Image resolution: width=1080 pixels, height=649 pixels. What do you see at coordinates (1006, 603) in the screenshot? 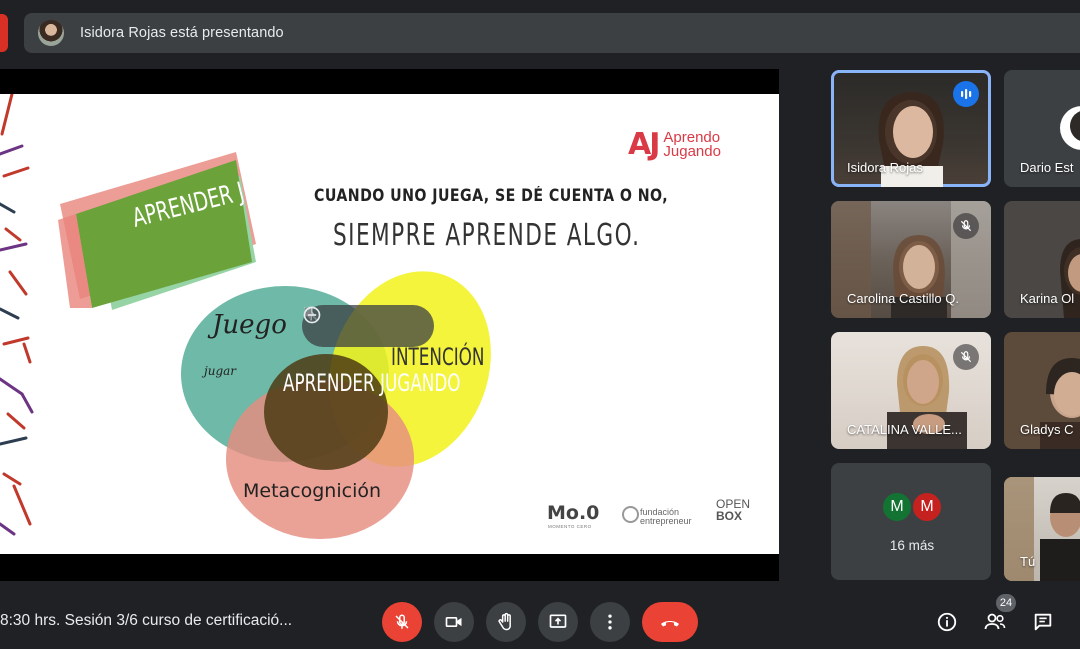
I see `participant-count-badge: 24` at bounding box center [1006, 603].